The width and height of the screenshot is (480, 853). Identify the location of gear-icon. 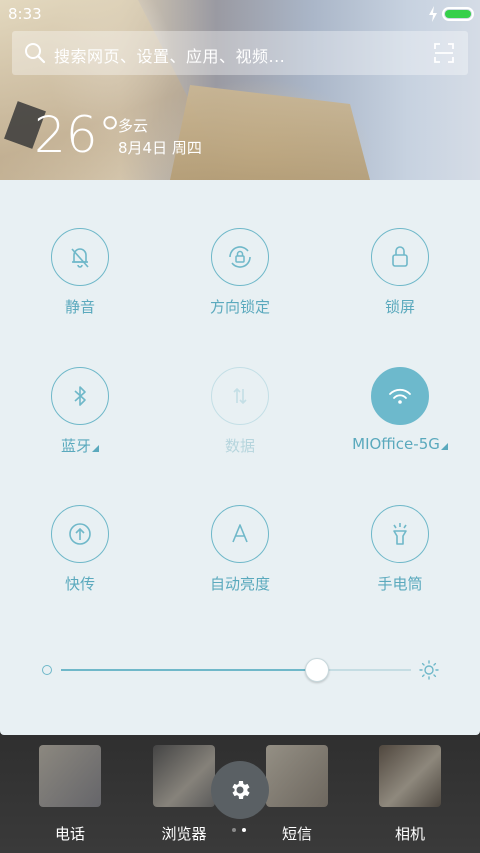
(241, 790).